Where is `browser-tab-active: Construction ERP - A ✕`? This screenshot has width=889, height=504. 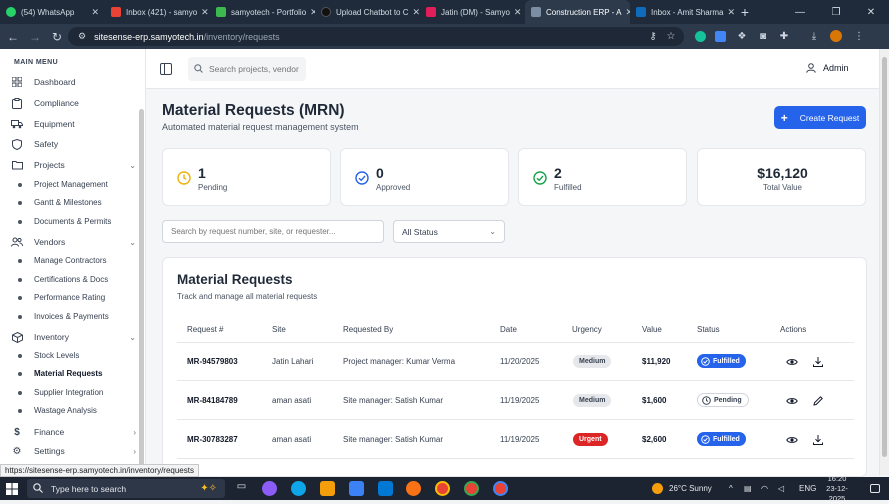
browser-tab-active: Construction ERP - A ✕ is located at coordinates (577, 12).